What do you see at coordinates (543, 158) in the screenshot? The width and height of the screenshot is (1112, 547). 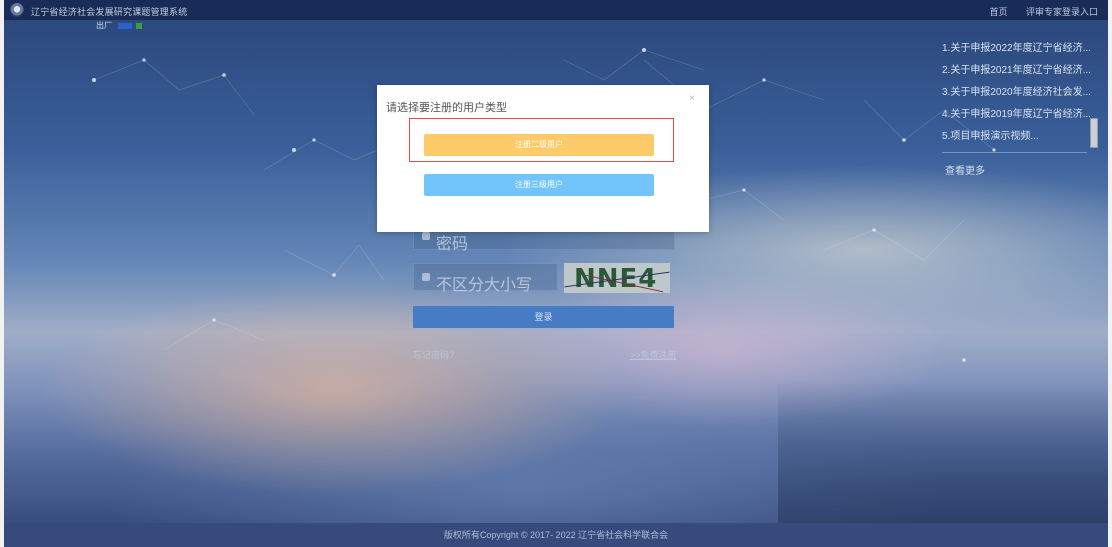 I see `register-type-dialog: 请选择要注册的用户类型 × 注册二级用户 注册三级用户` at bounding box center [543, 158].